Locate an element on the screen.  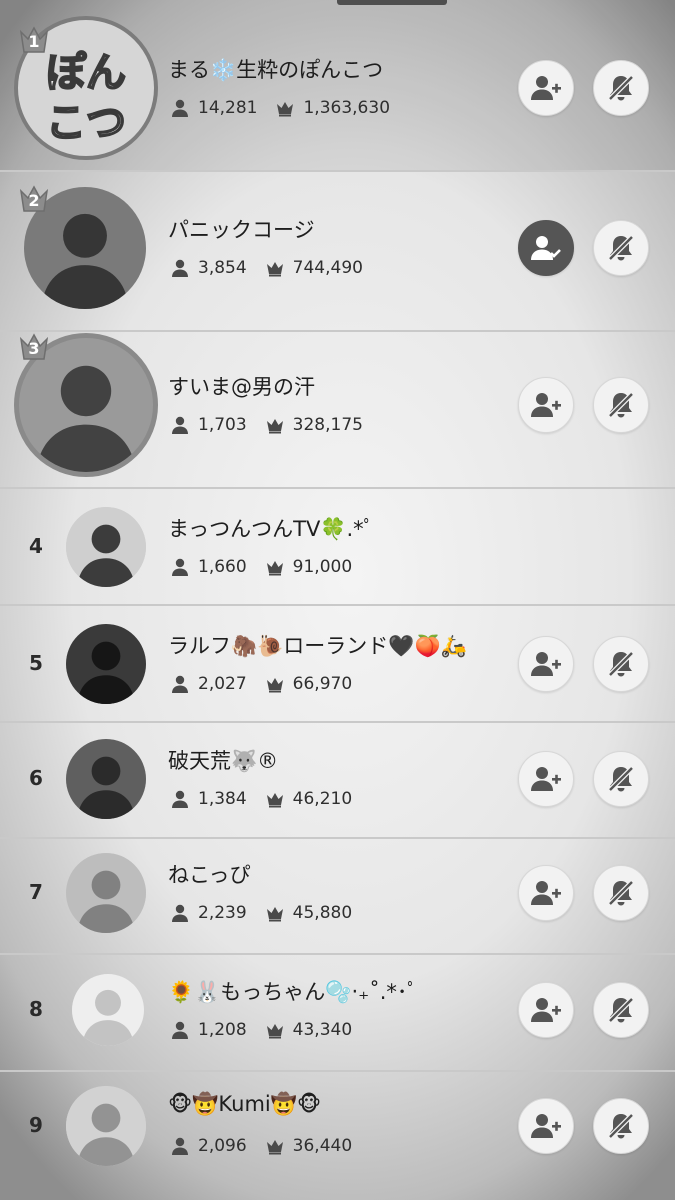
rank-number: 2 is located at coordinates (34, 200).